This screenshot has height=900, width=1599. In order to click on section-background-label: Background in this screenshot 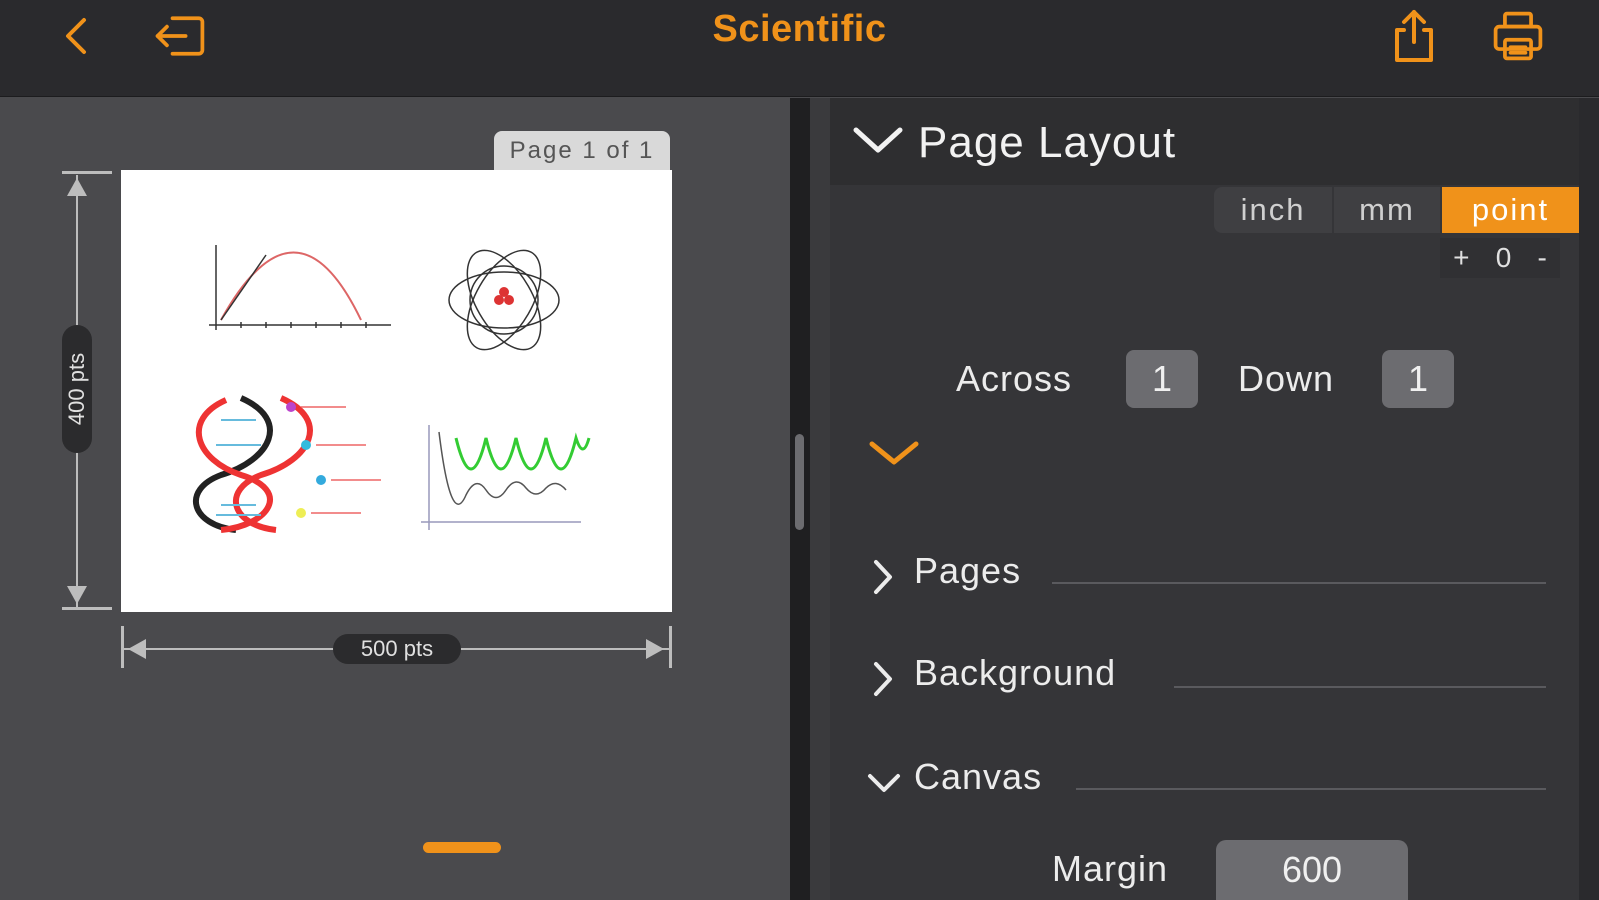, I will do `click(1015, 673)`.